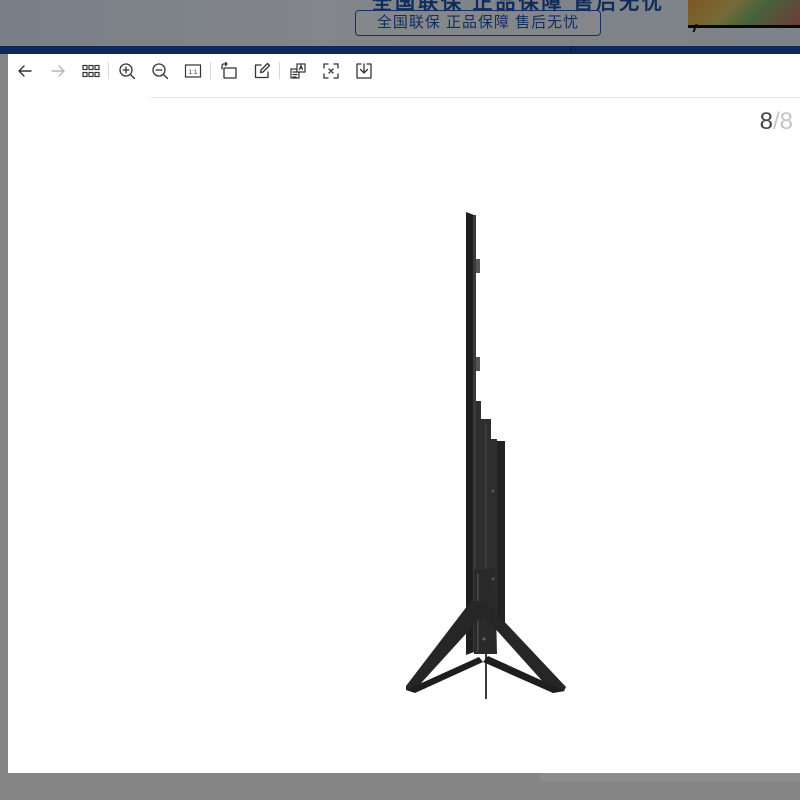 The width and height of the screenshot is (800, 800). I want to click on actual-size-button: 1:1, so click(192, 70).